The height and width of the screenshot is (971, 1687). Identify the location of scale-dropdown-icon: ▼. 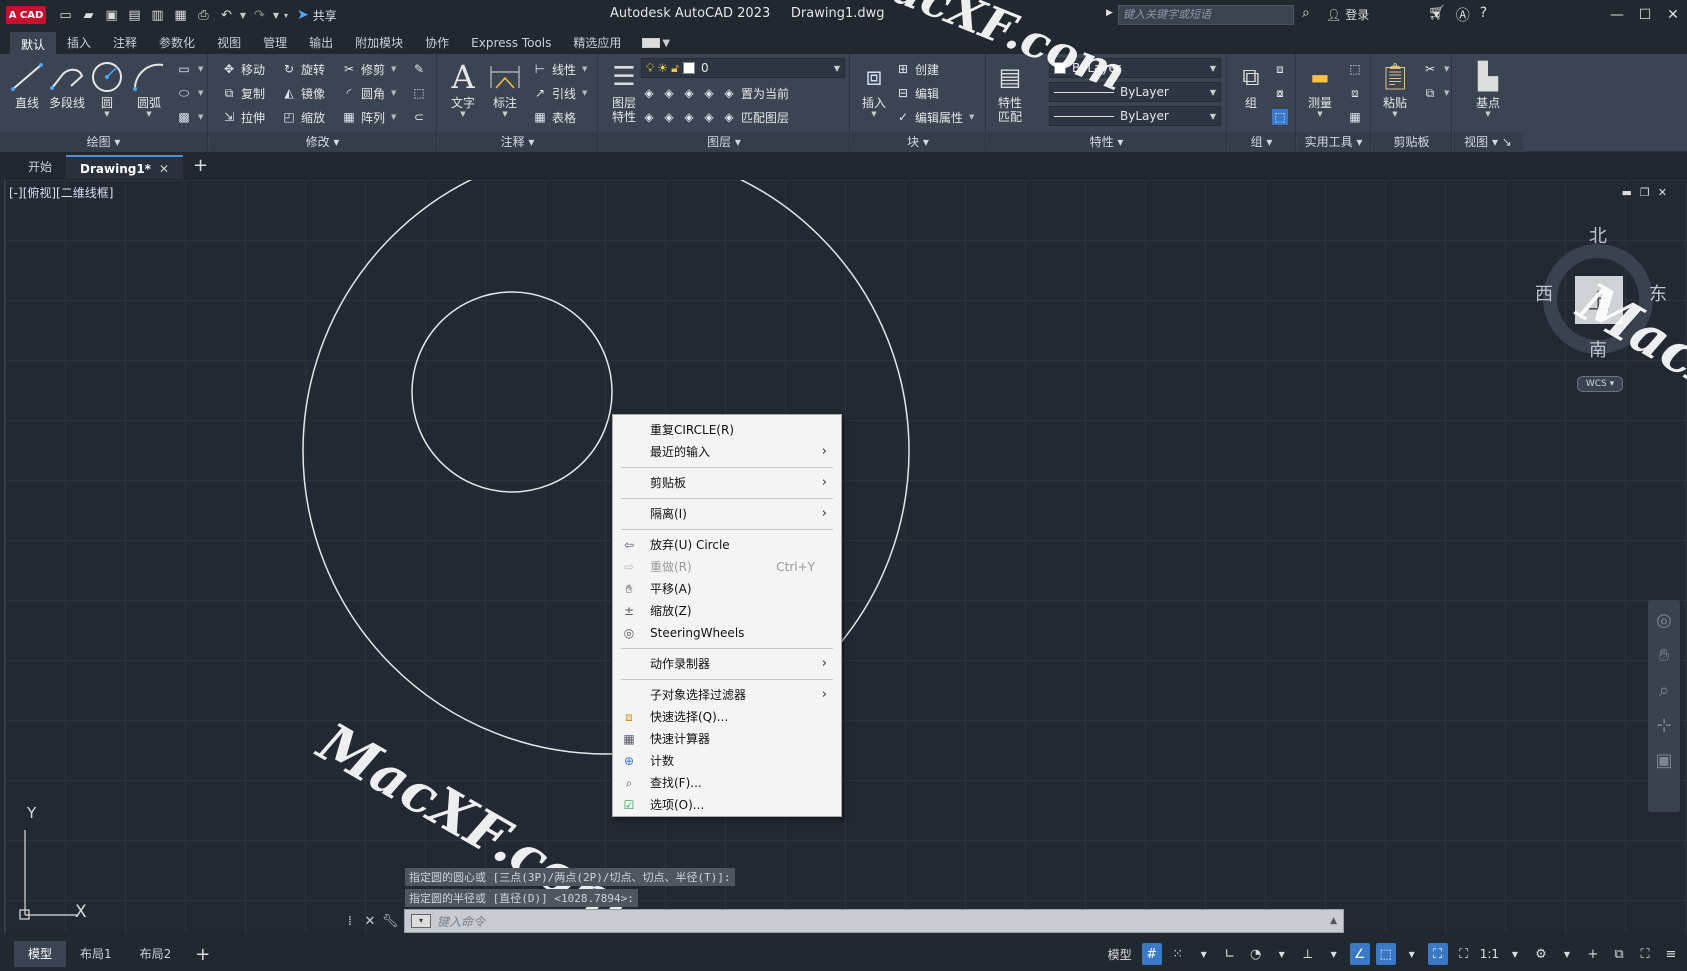
(1515, 954).